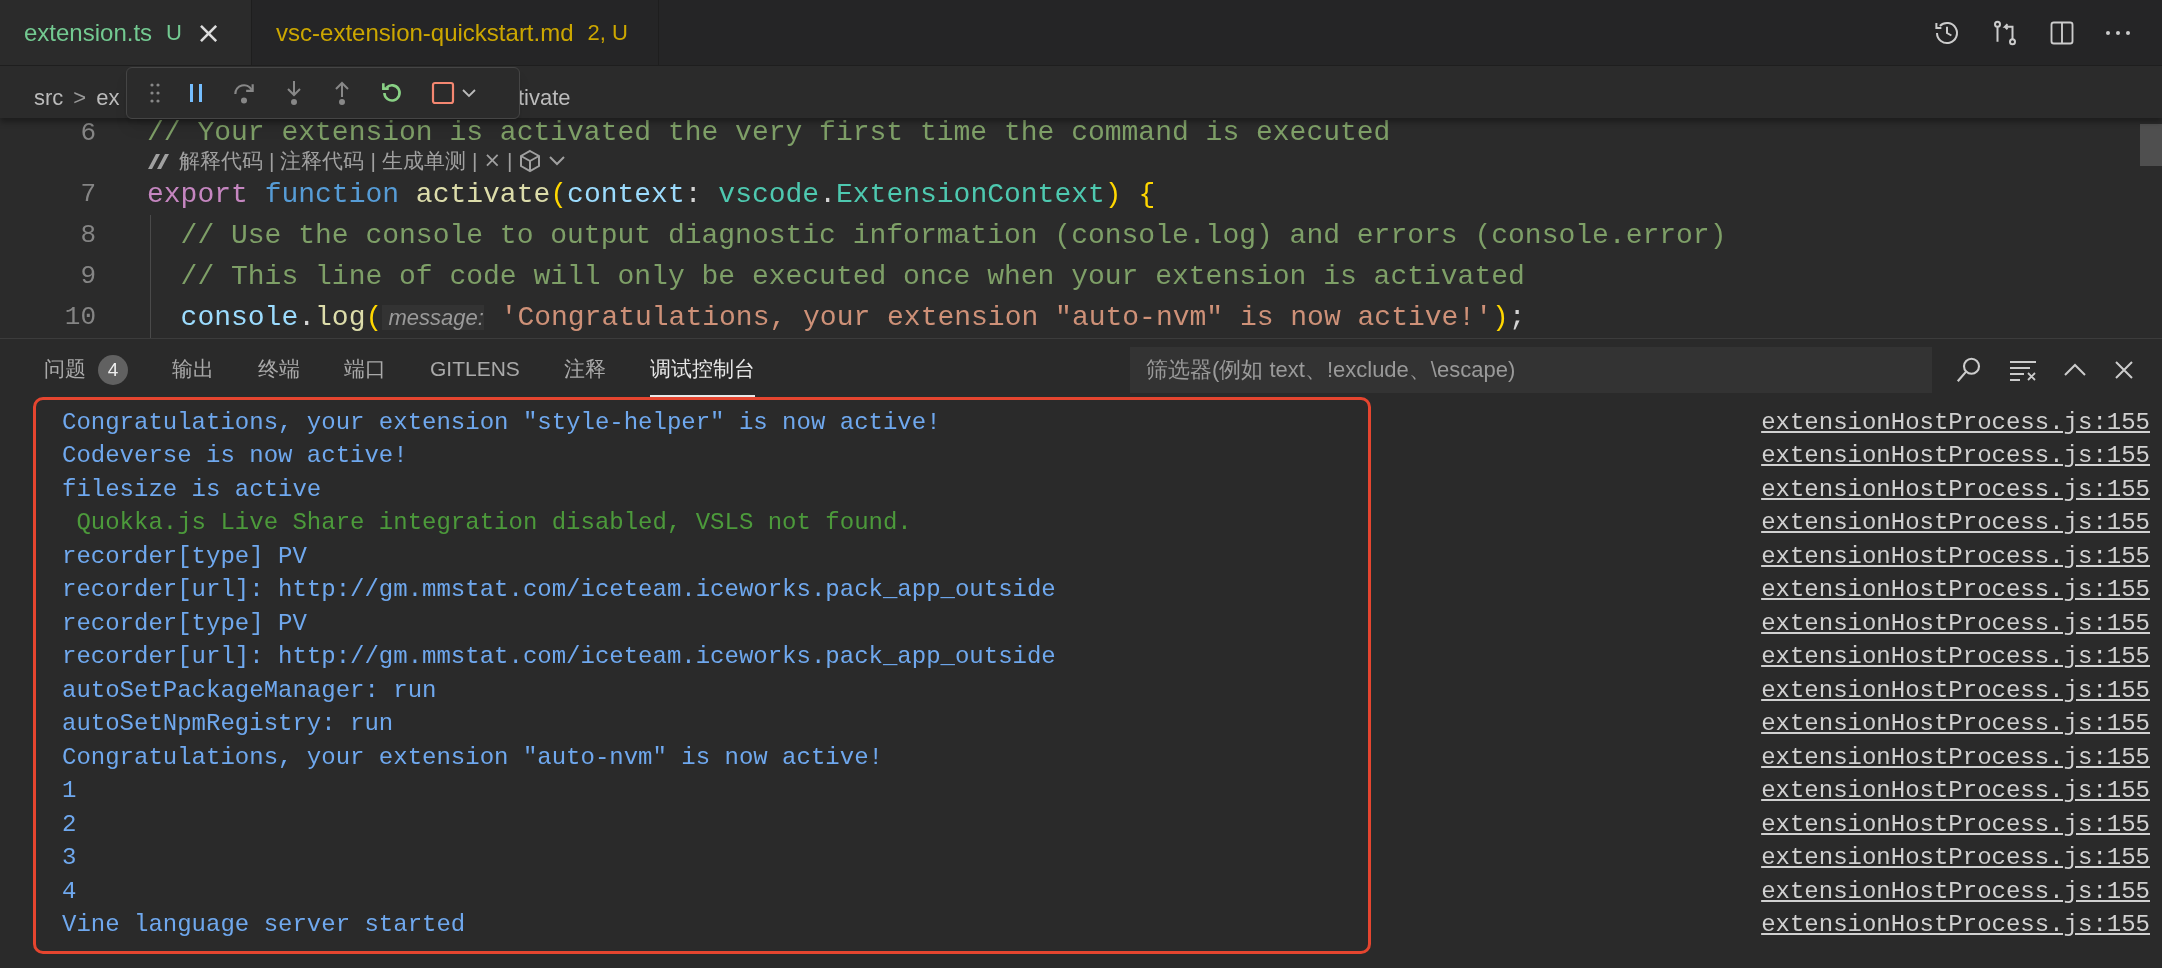 The width and height of the screenshot is (2162, 968). I want to click on line-number: 8, so click(87, 235).